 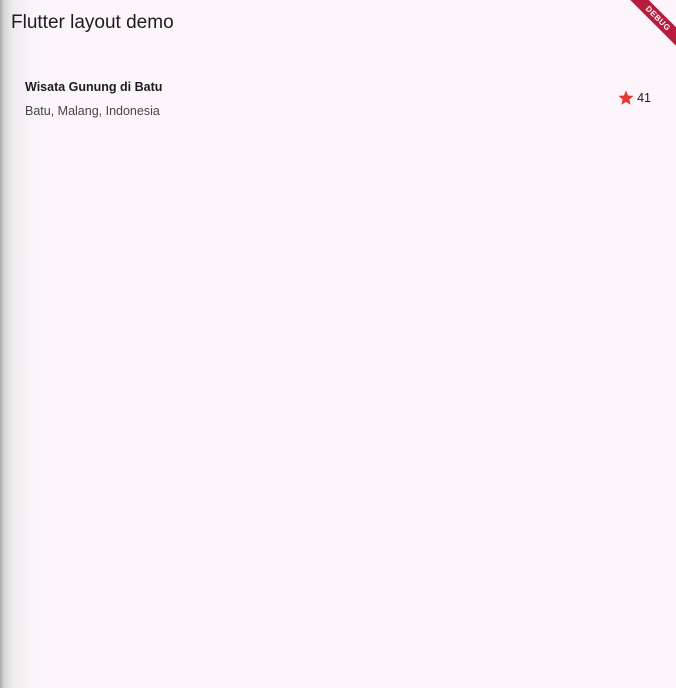 I want to click on app-bar-title: Flutter layout demo, so click(x=92, y=22).